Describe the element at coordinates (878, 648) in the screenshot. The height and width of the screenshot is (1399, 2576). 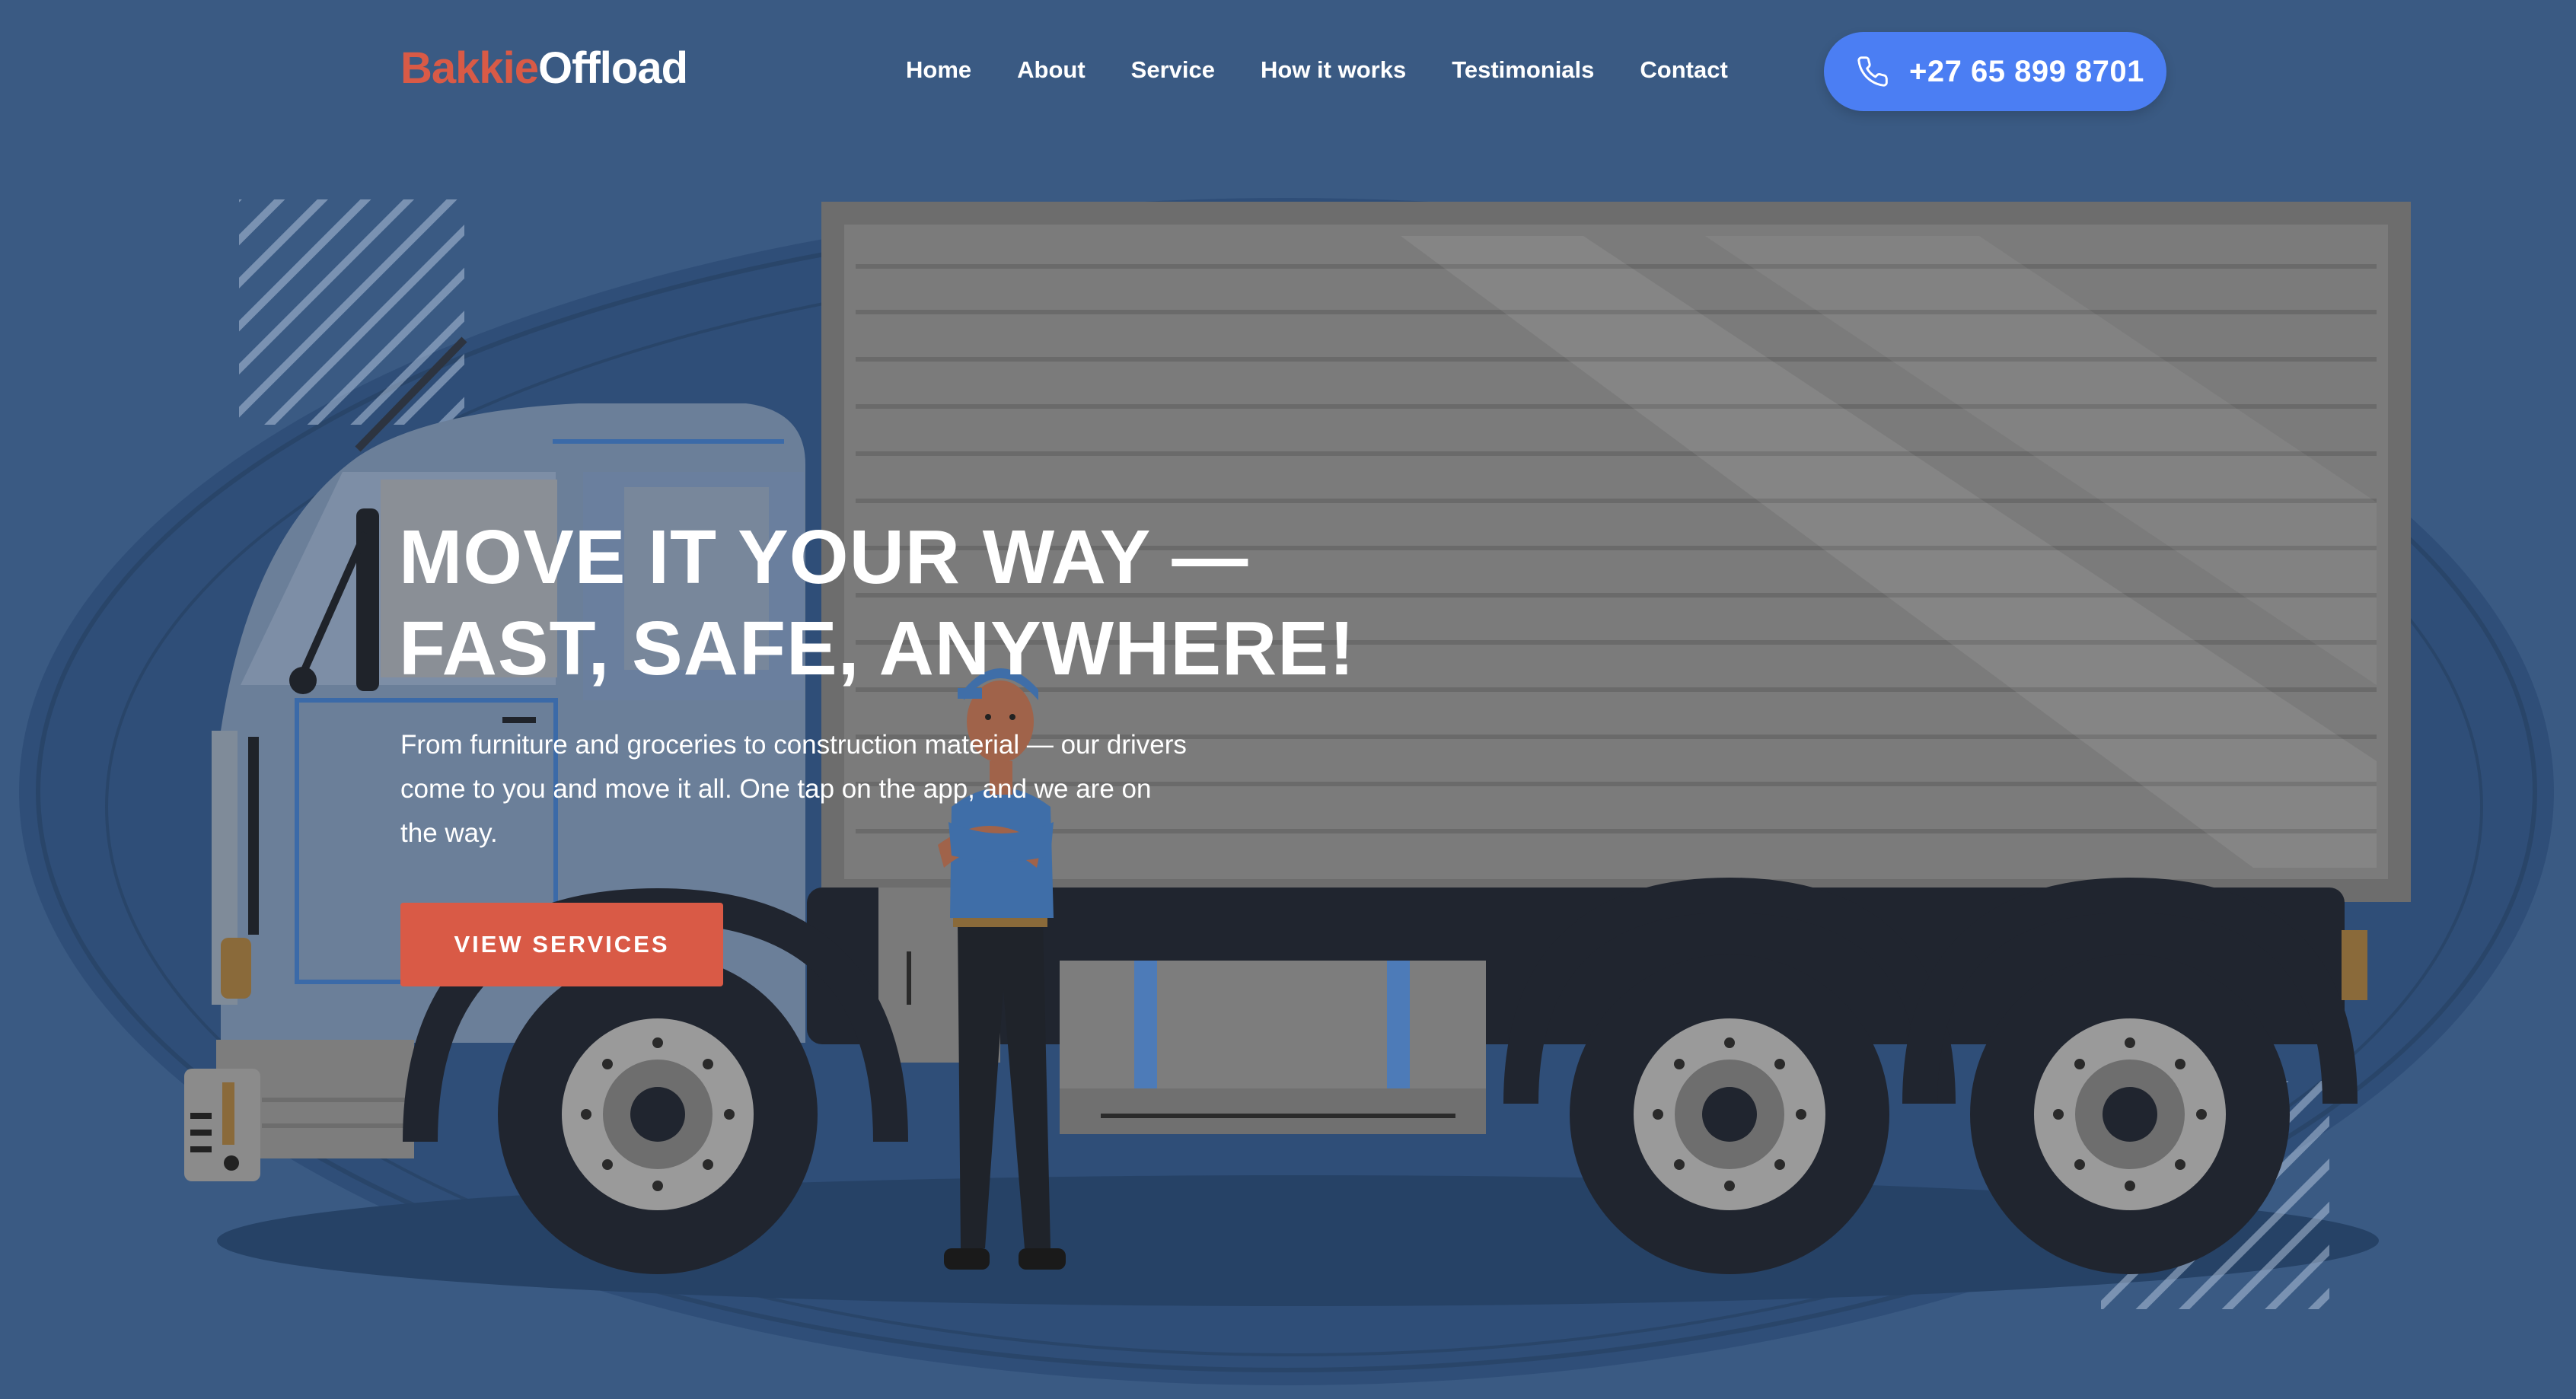
I see `hero-headline-line2: FAST, SAFE, ANYWHERE!` at that location.